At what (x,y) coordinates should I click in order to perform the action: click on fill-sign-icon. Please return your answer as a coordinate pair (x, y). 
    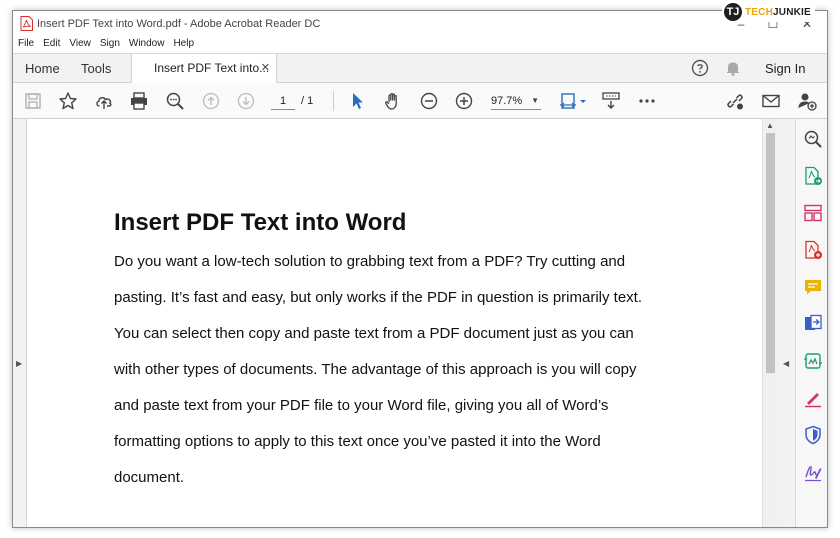
    Looking at the image, I should click on (813, 361).